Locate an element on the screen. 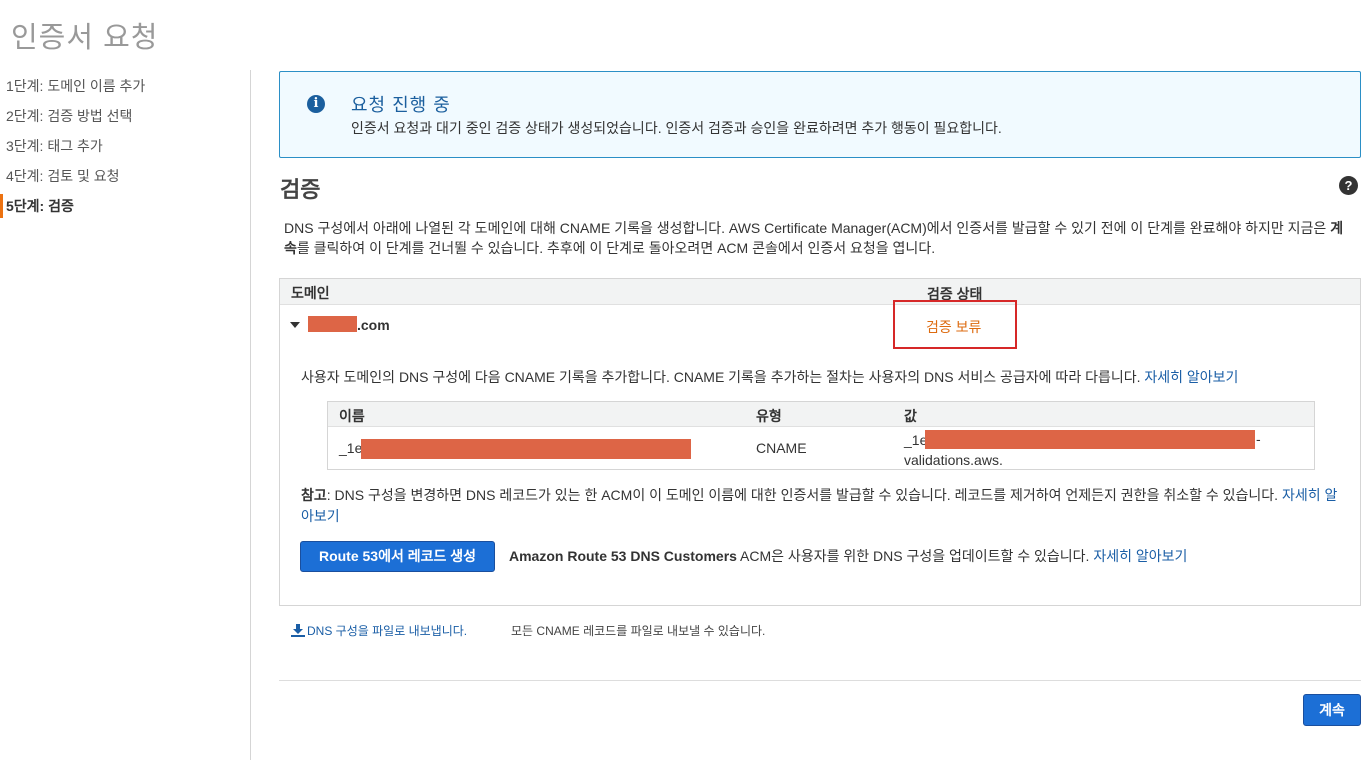  record-value-suffix: - is located at coordinates (1258, 439).